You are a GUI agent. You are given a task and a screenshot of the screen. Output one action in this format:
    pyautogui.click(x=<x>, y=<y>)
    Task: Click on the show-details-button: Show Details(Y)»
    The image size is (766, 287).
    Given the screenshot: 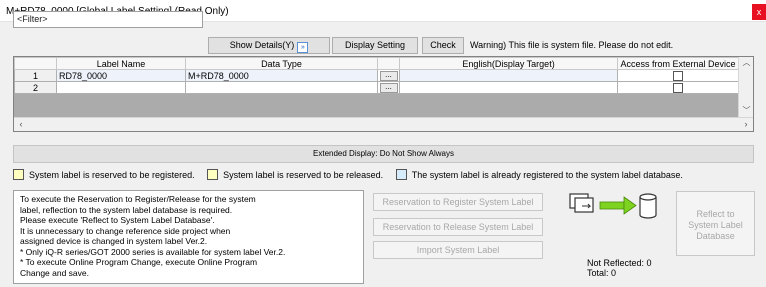 What is the action you would take?
    pyautogui.click(x=269, y=45)
    